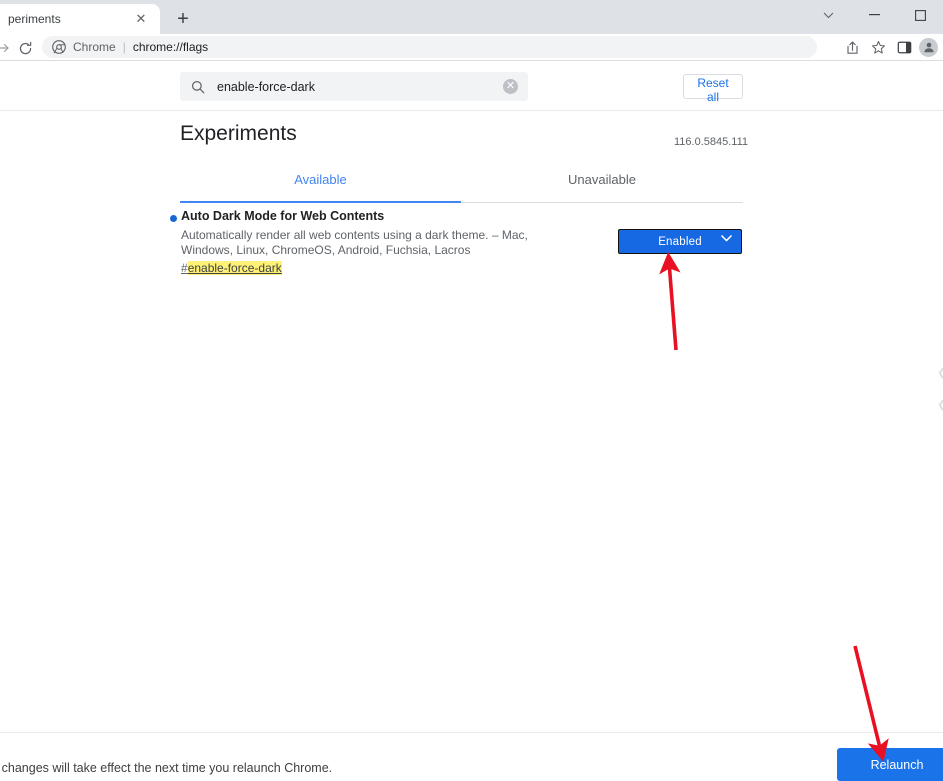  I want to click on flag-name: Auto Dark Mode for Web Contents, so click(283, 216).